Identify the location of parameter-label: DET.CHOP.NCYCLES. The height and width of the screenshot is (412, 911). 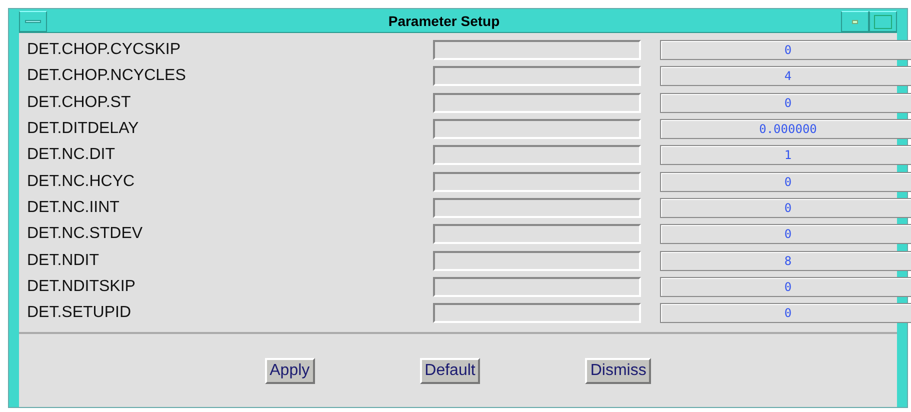
(107, 76).